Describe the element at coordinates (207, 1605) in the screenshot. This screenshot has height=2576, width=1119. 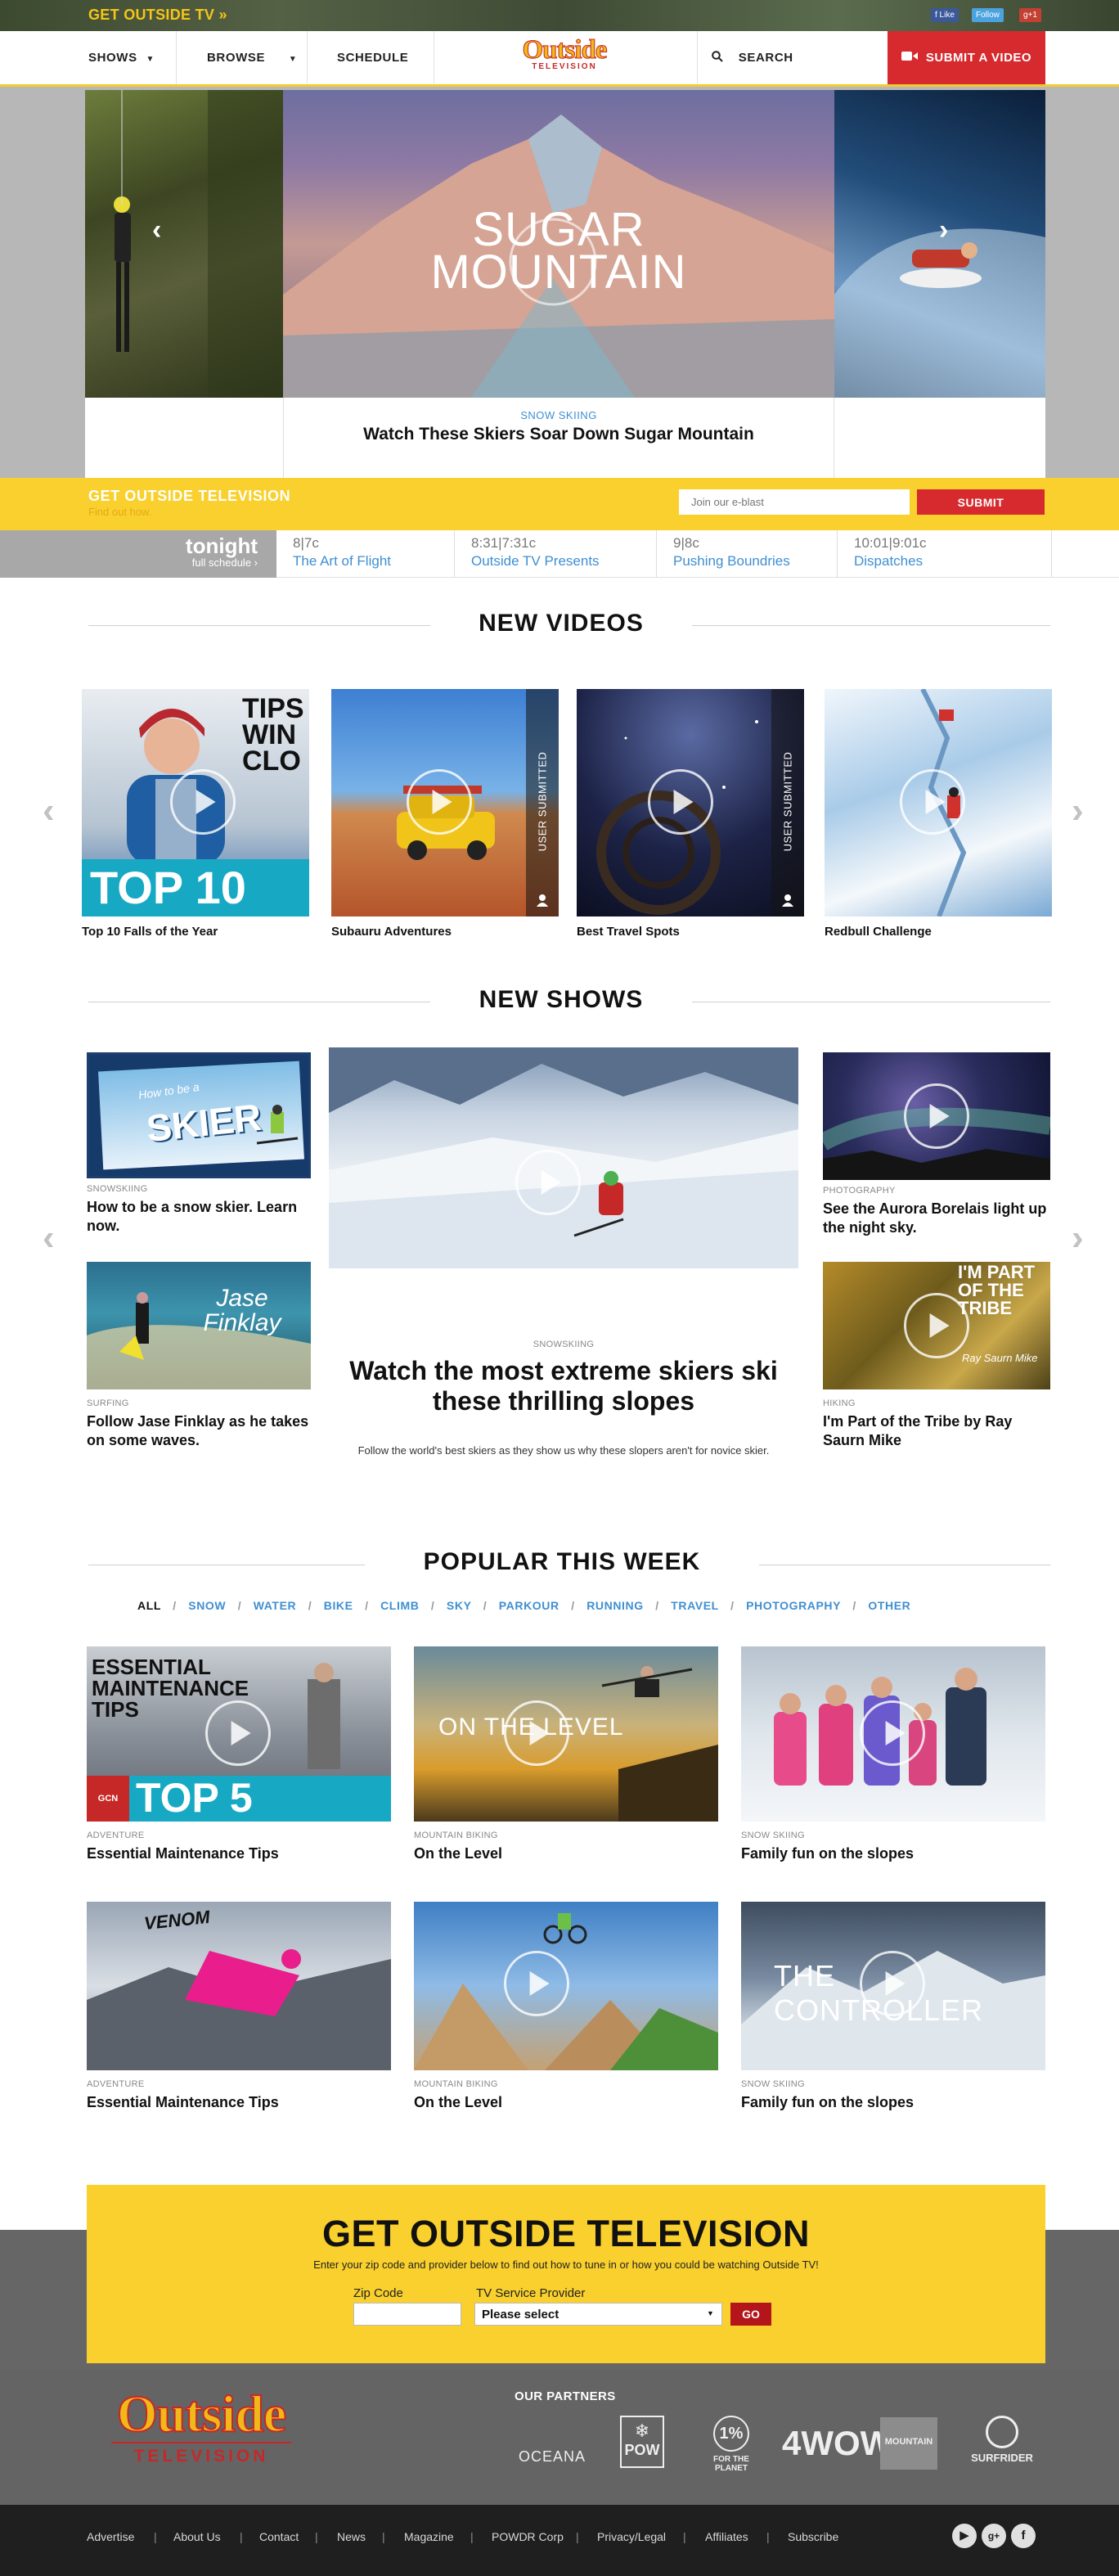
I see `filter-snow: SNOW` at that location.